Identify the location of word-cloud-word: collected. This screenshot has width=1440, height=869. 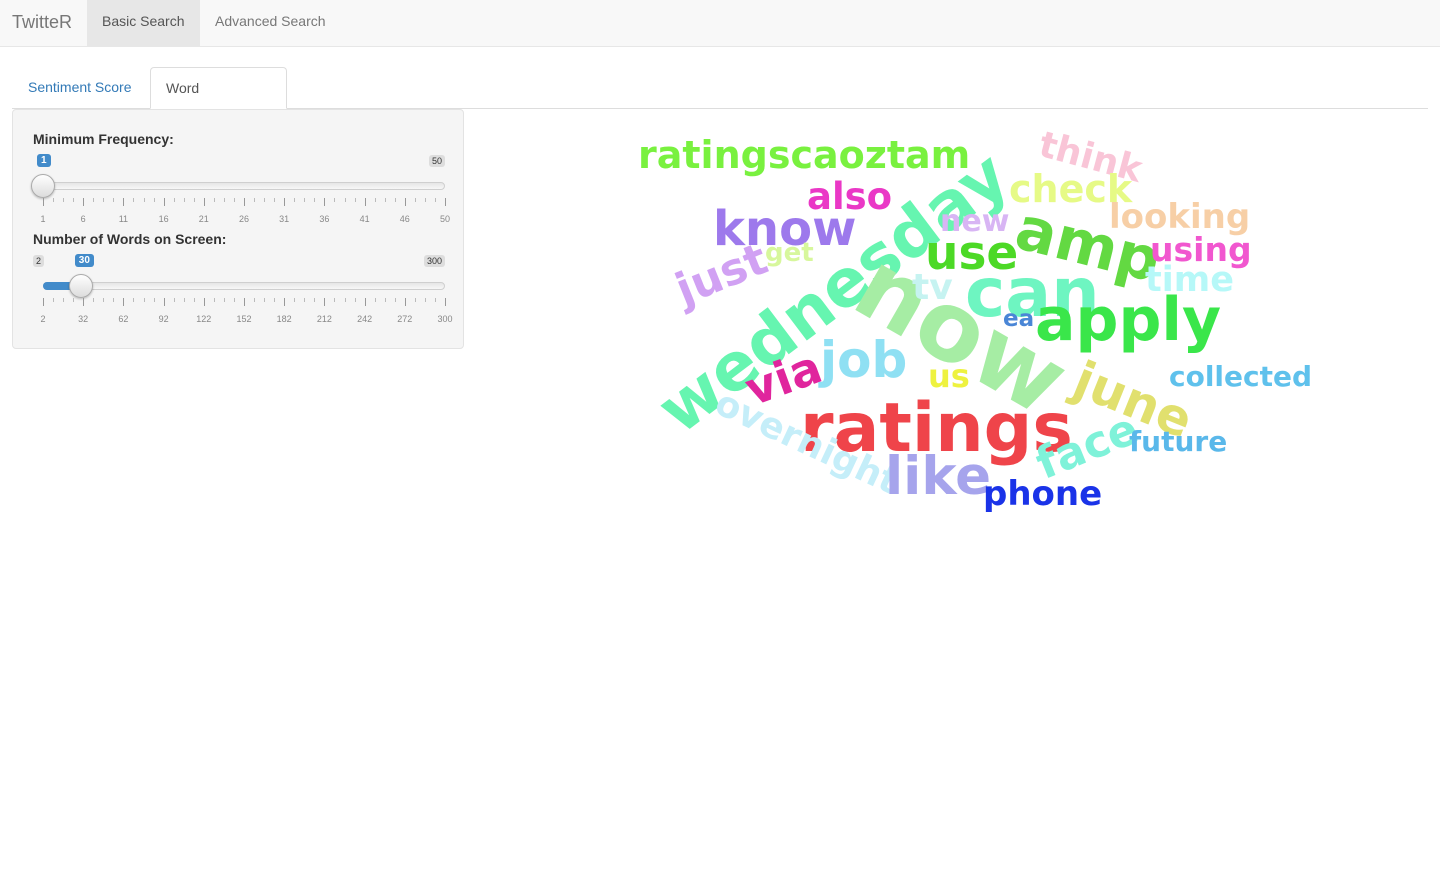
(1241, 376).